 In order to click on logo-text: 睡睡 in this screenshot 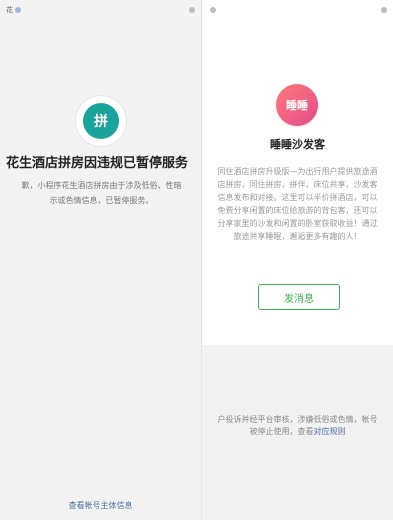, I will do `click(297, 105)`.